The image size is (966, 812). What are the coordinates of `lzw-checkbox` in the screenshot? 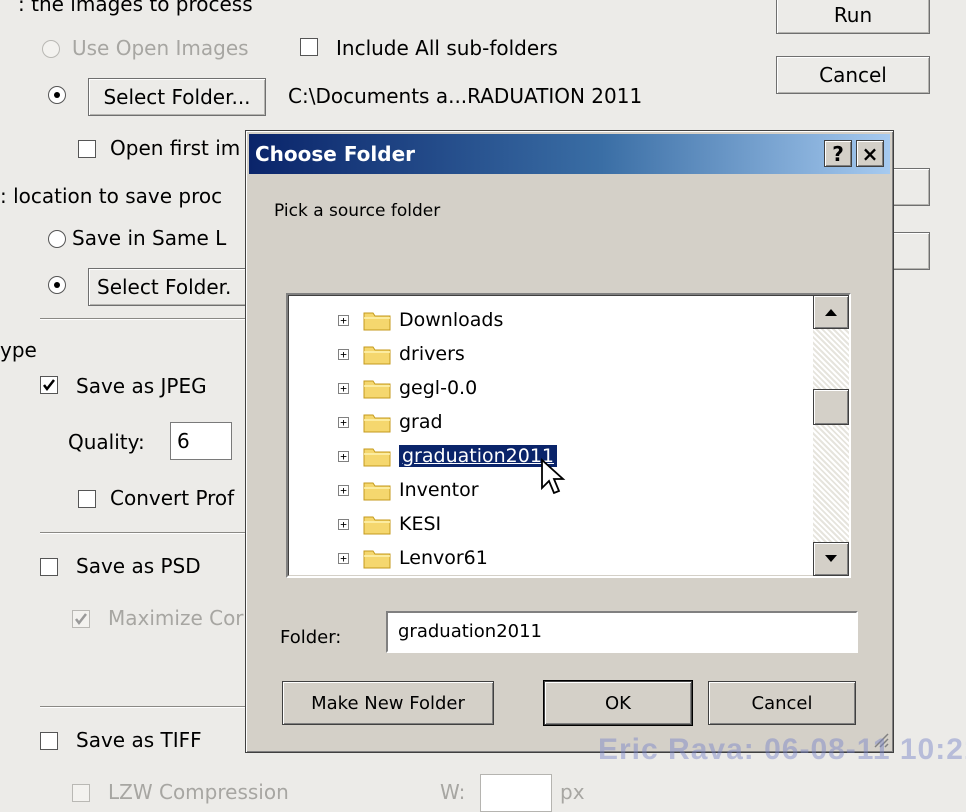 It's located at (81, 793).